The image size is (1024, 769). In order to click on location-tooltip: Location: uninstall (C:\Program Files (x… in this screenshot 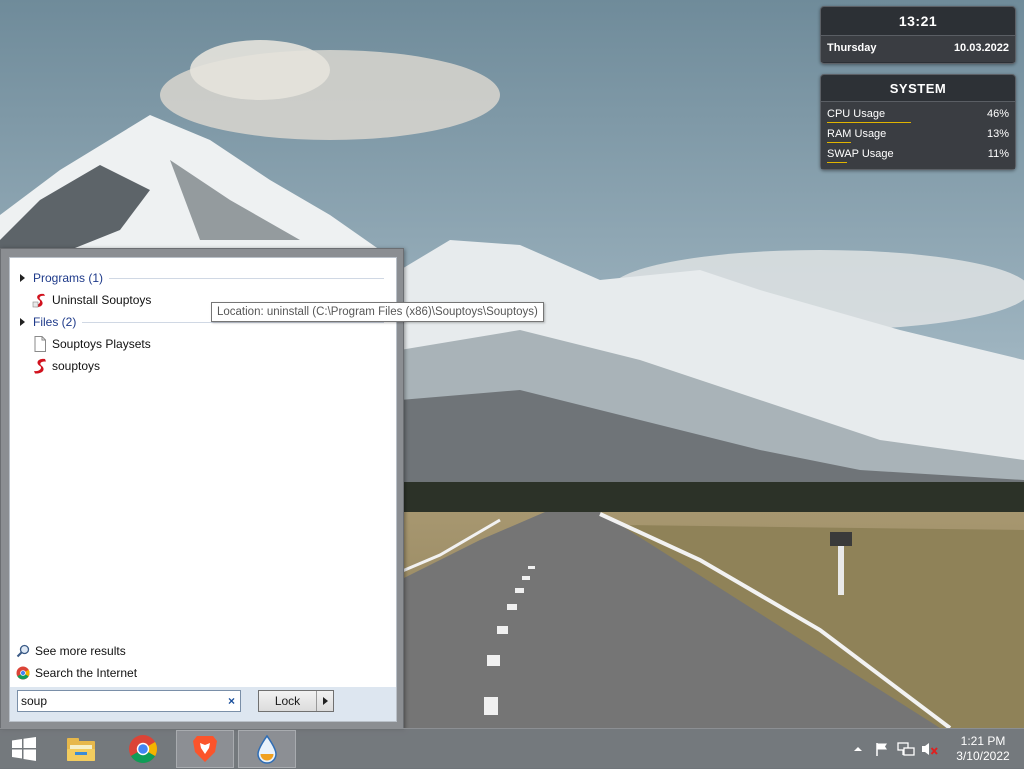, I will do `click(377, 312)`.